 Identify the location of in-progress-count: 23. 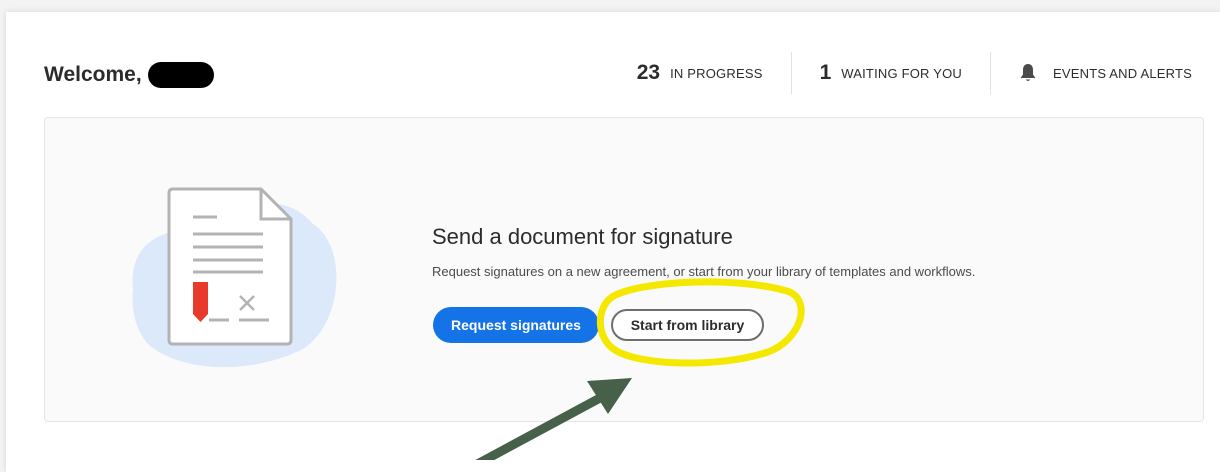
(648, 72).